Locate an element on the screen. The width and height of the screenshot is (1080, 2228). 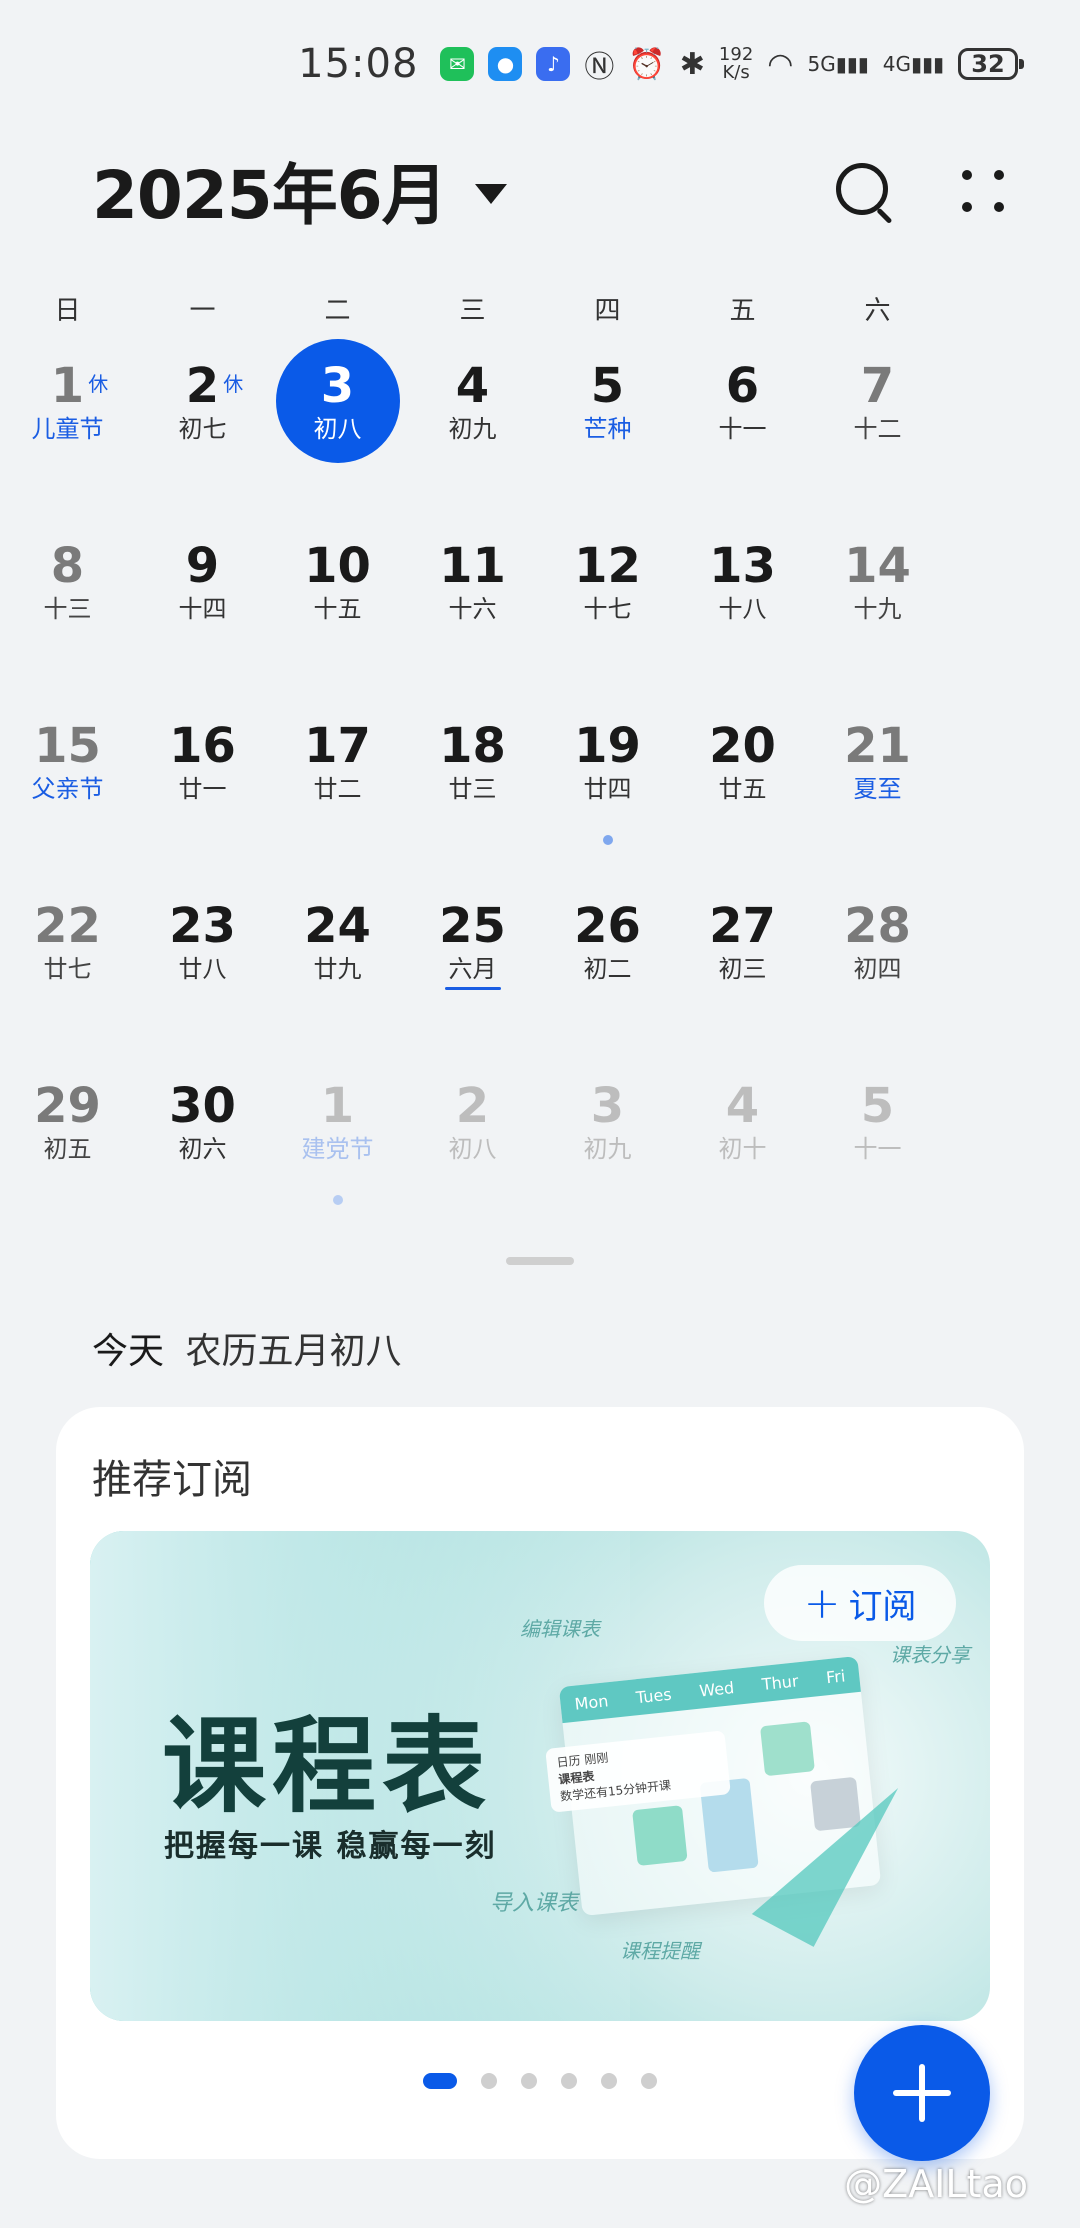
calendar-day: 9 十四 is located at coordinates (202, 605).